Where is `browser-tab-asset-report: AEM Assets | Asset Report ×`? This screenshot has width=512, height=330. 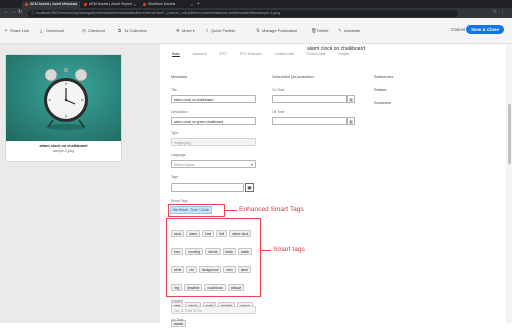 browser-tab-asset-report: AEM Assets | Asset Report × is located at coordinates (110, 4).